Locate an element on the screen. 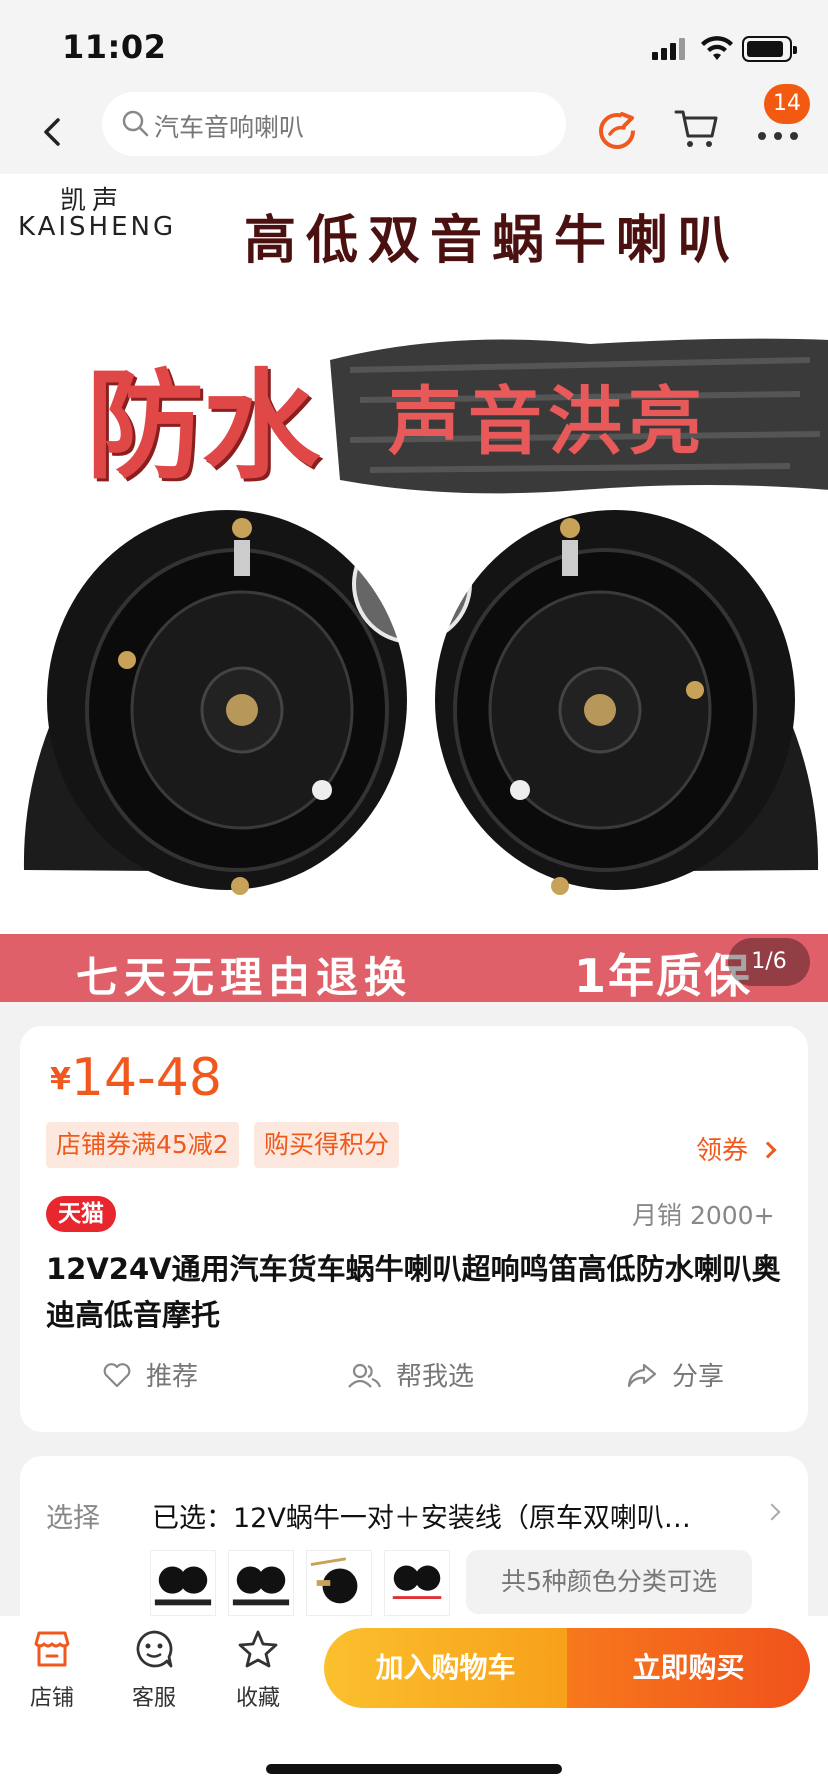 The height and width of the screenshot is (1792, 828). currency-symbol: ¥ is located at coordinates (60, 1079).